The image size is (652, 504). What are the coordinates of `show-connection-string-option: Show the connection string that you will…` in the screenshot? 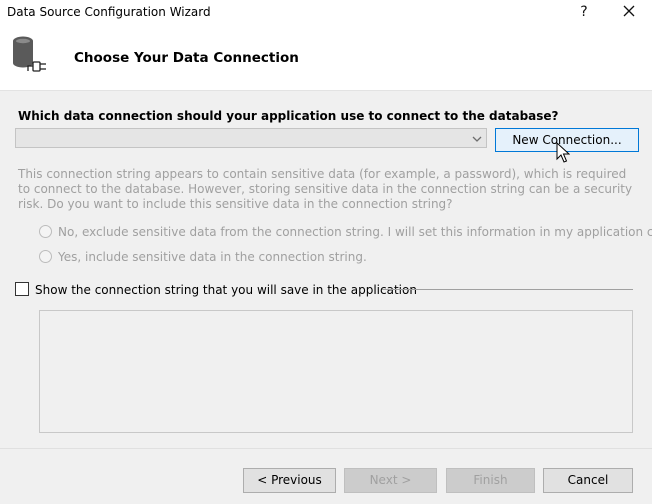 It's located at (216, 289).